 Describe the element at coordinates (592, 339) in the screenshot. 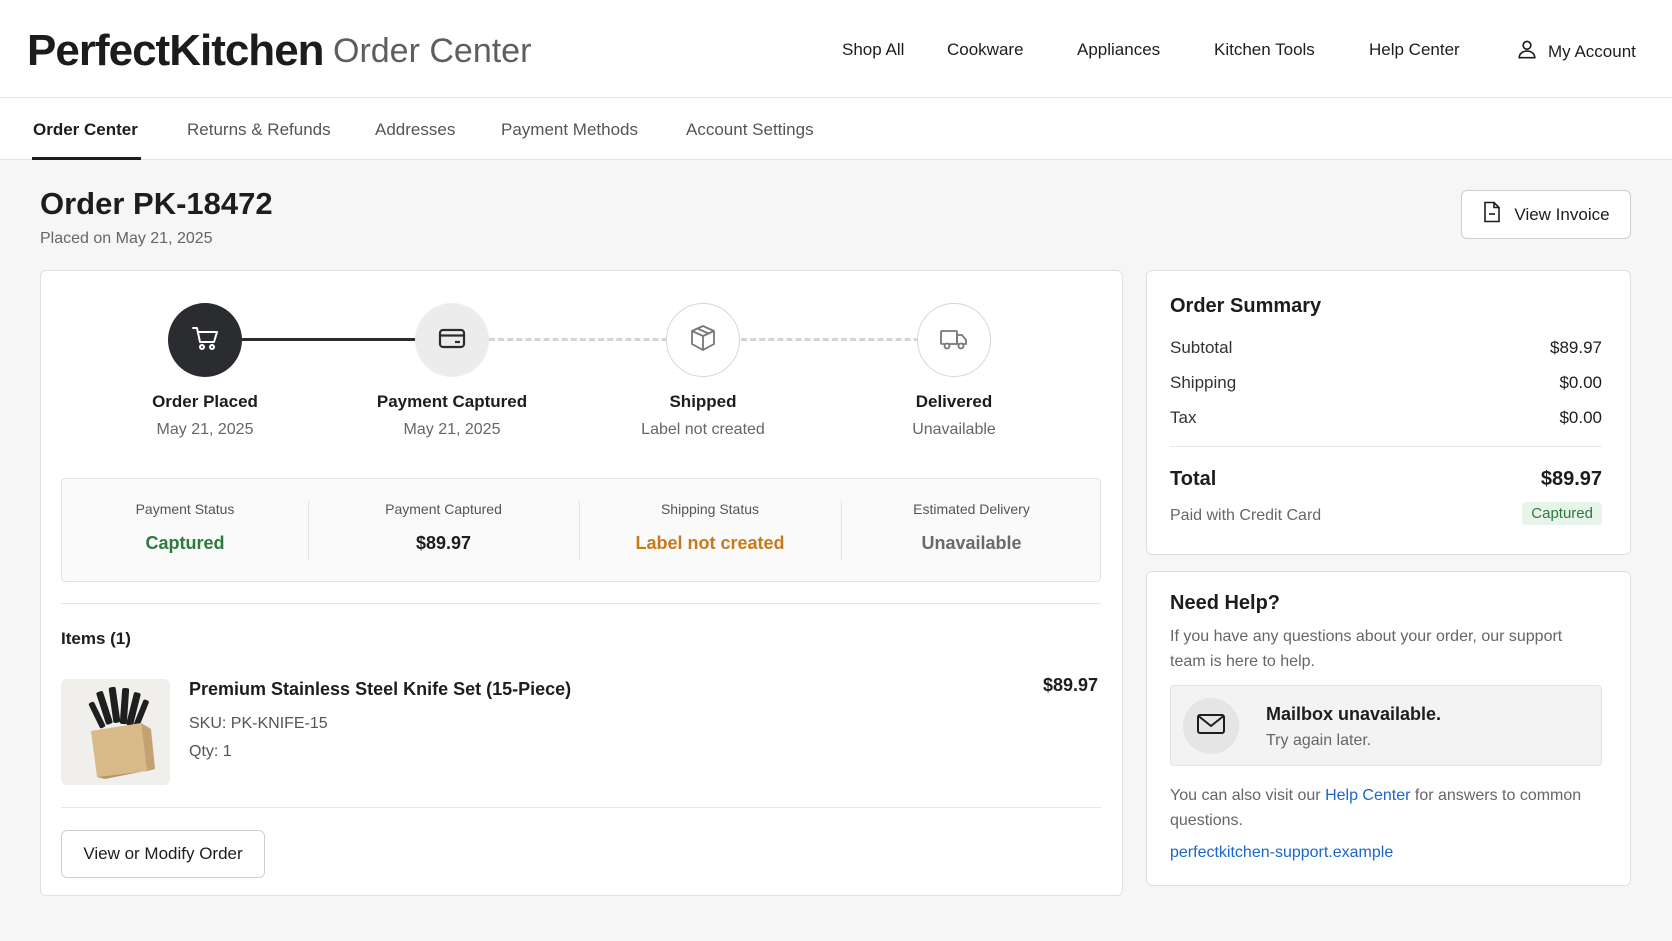

I see `progress-line-pending` at that location.